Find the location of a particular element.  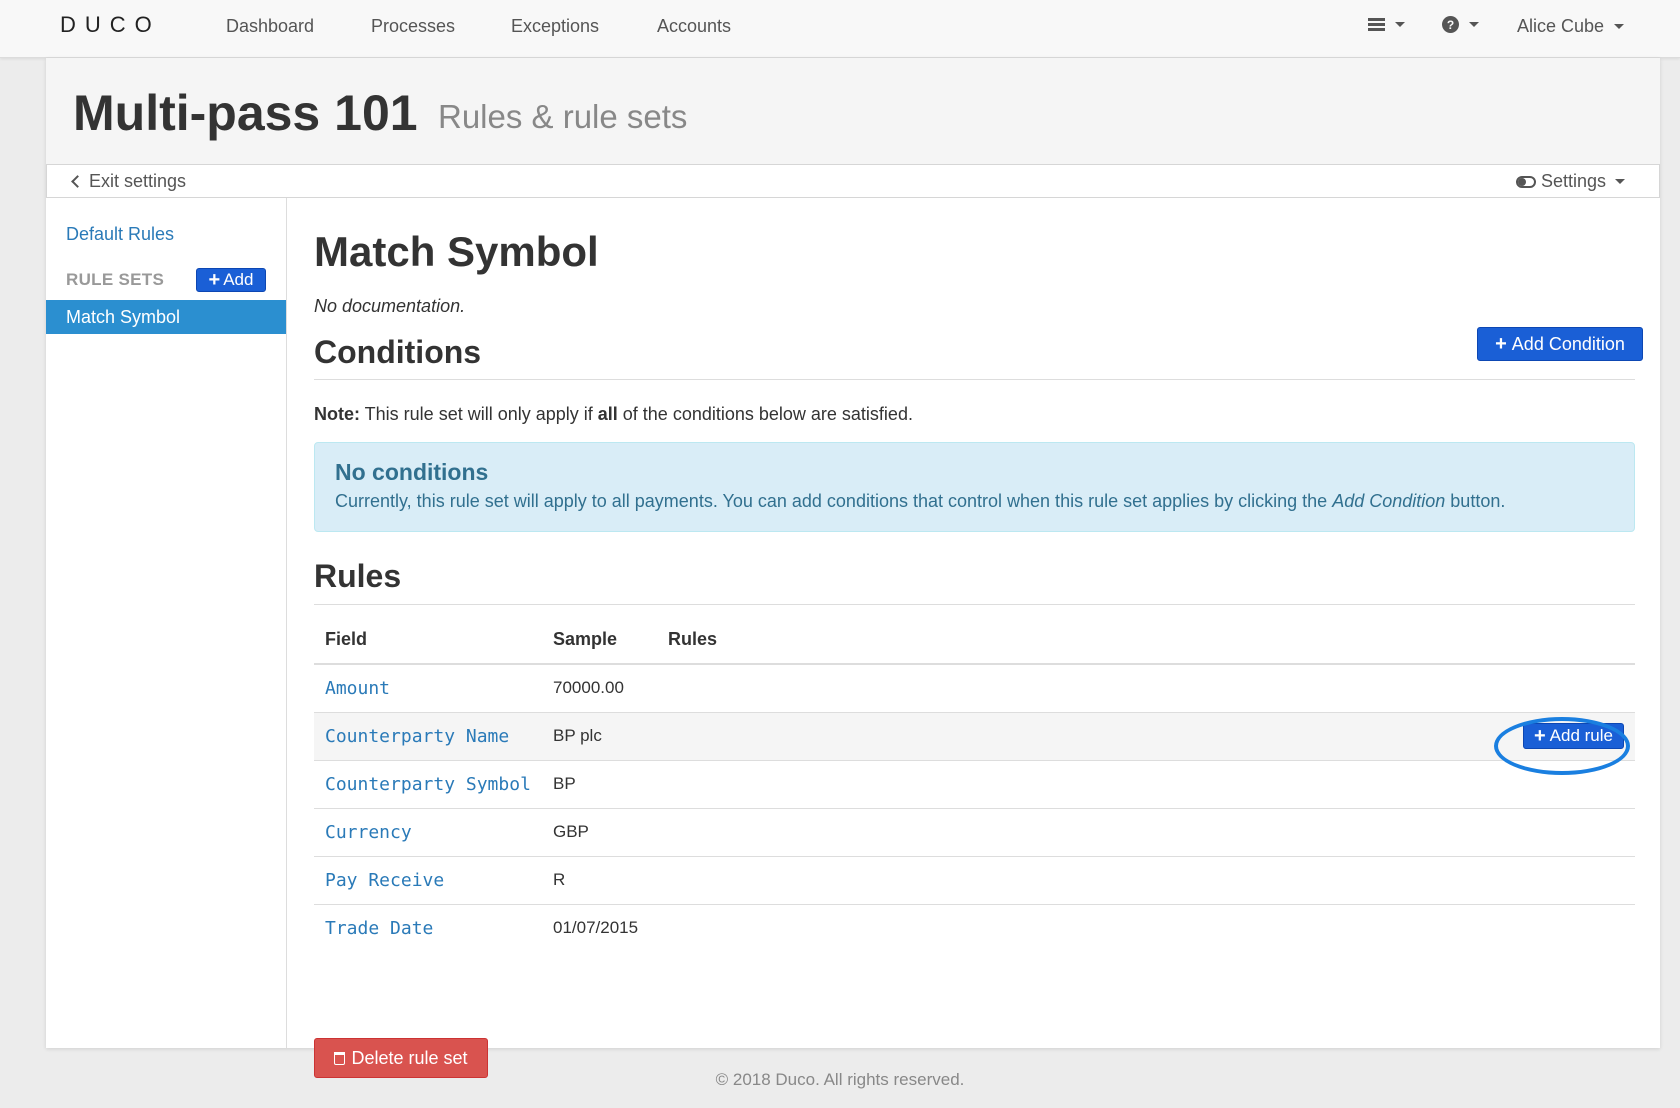

table-row: Pay Receive R is located at coordinates (974, 879).